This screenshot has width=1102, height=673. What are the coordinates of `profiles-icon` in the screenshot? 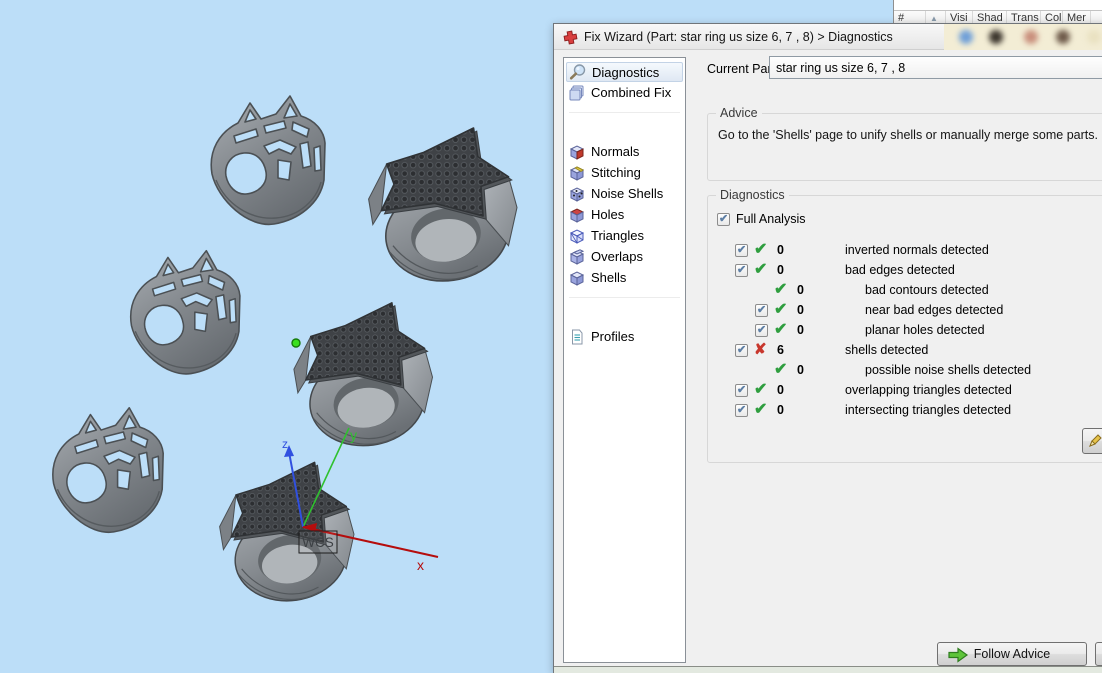 It's located at (577, 337).